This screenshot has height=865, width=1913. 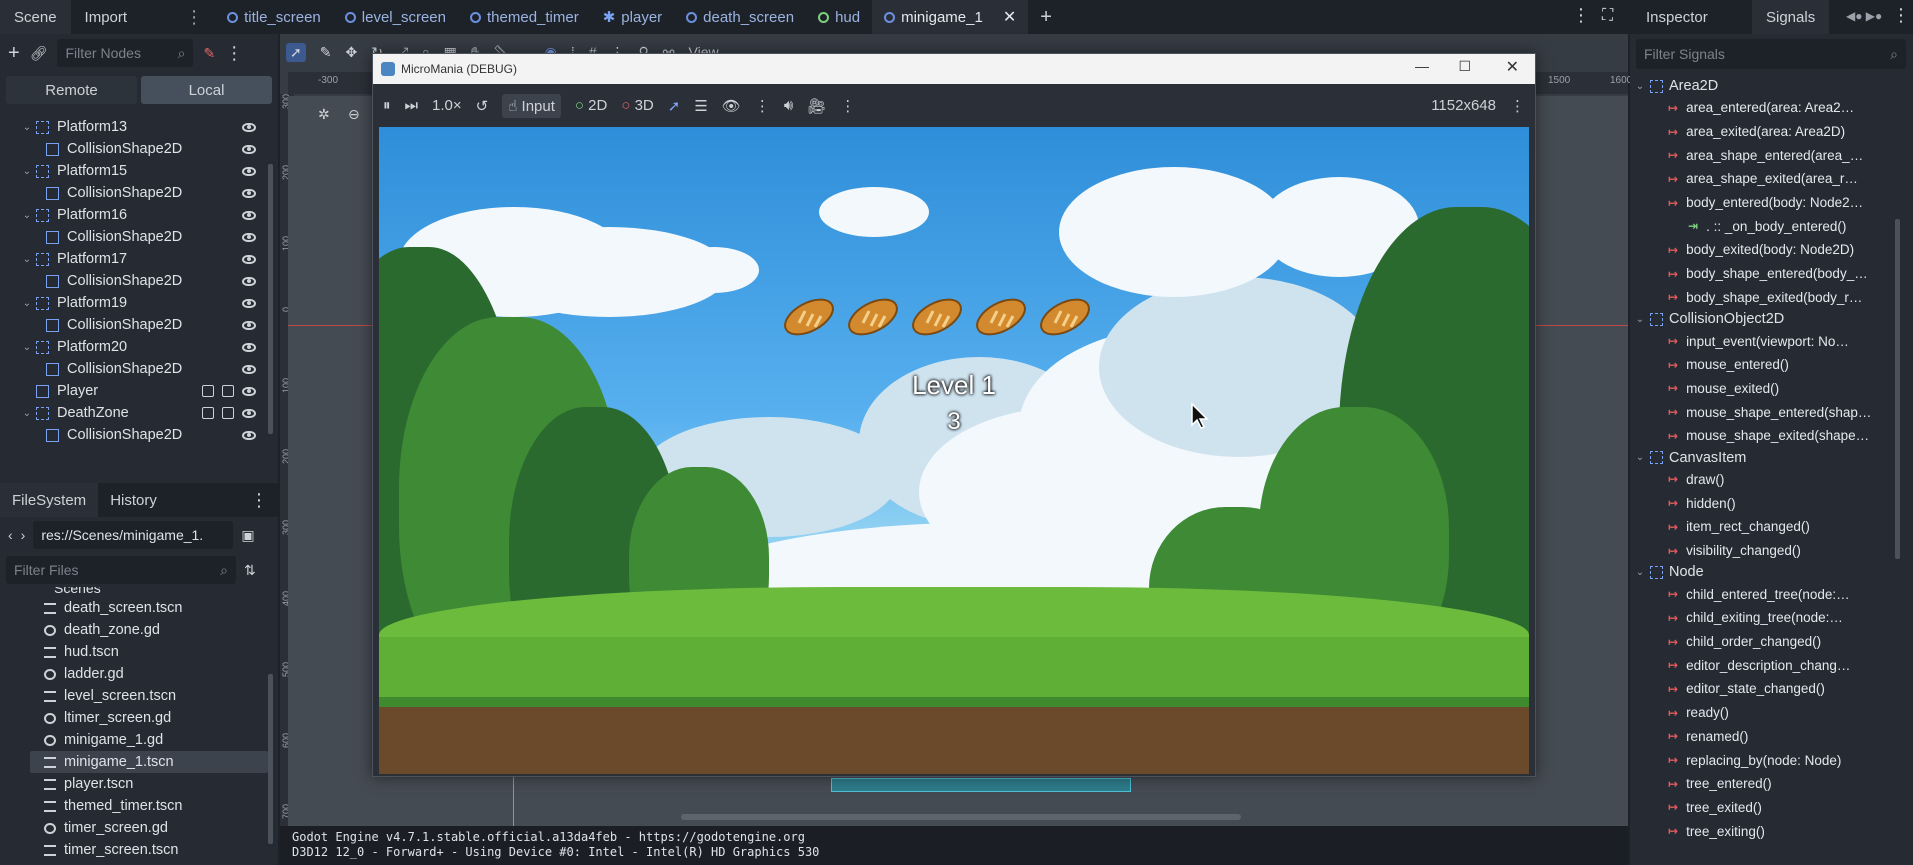 What do you see at coordinates (1771, 86) in the screenshot?
I see `signal-group-header: ⌄ Area2D` at bounding box center [1771, 86].